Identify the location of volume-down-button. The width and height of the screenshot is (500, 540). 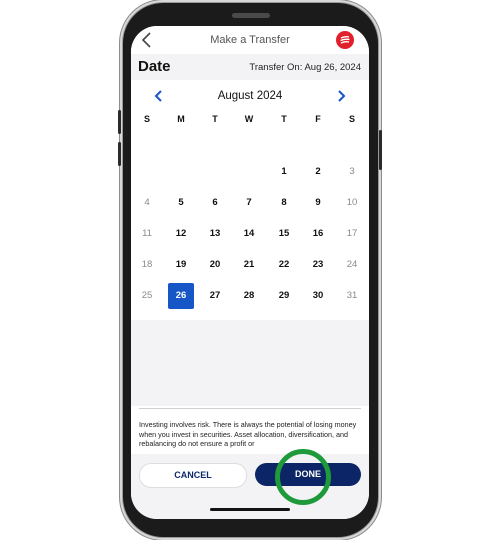
(119, 154).